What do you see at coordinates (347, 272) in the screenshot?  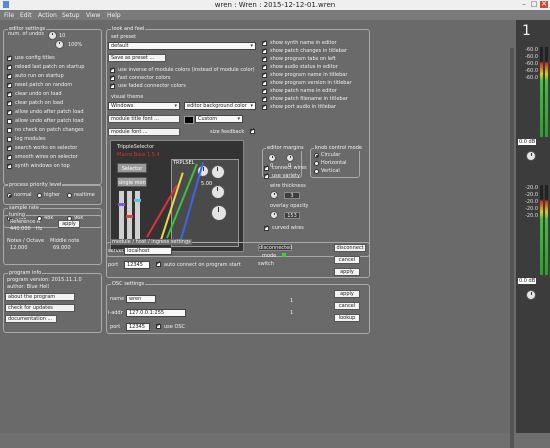 I see `remote-apply-button: apply` at bounding box center [347, 272].